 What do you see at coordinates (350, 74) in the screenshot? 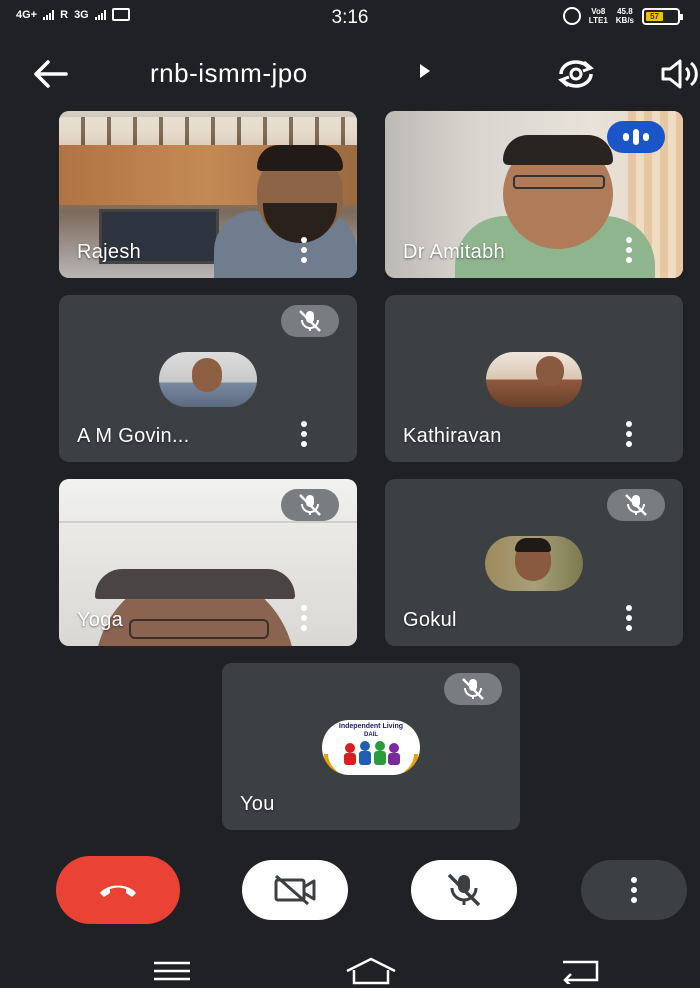
I see `meeting-header: rnb-ismm-jpo` at bounding box center [350, 74].